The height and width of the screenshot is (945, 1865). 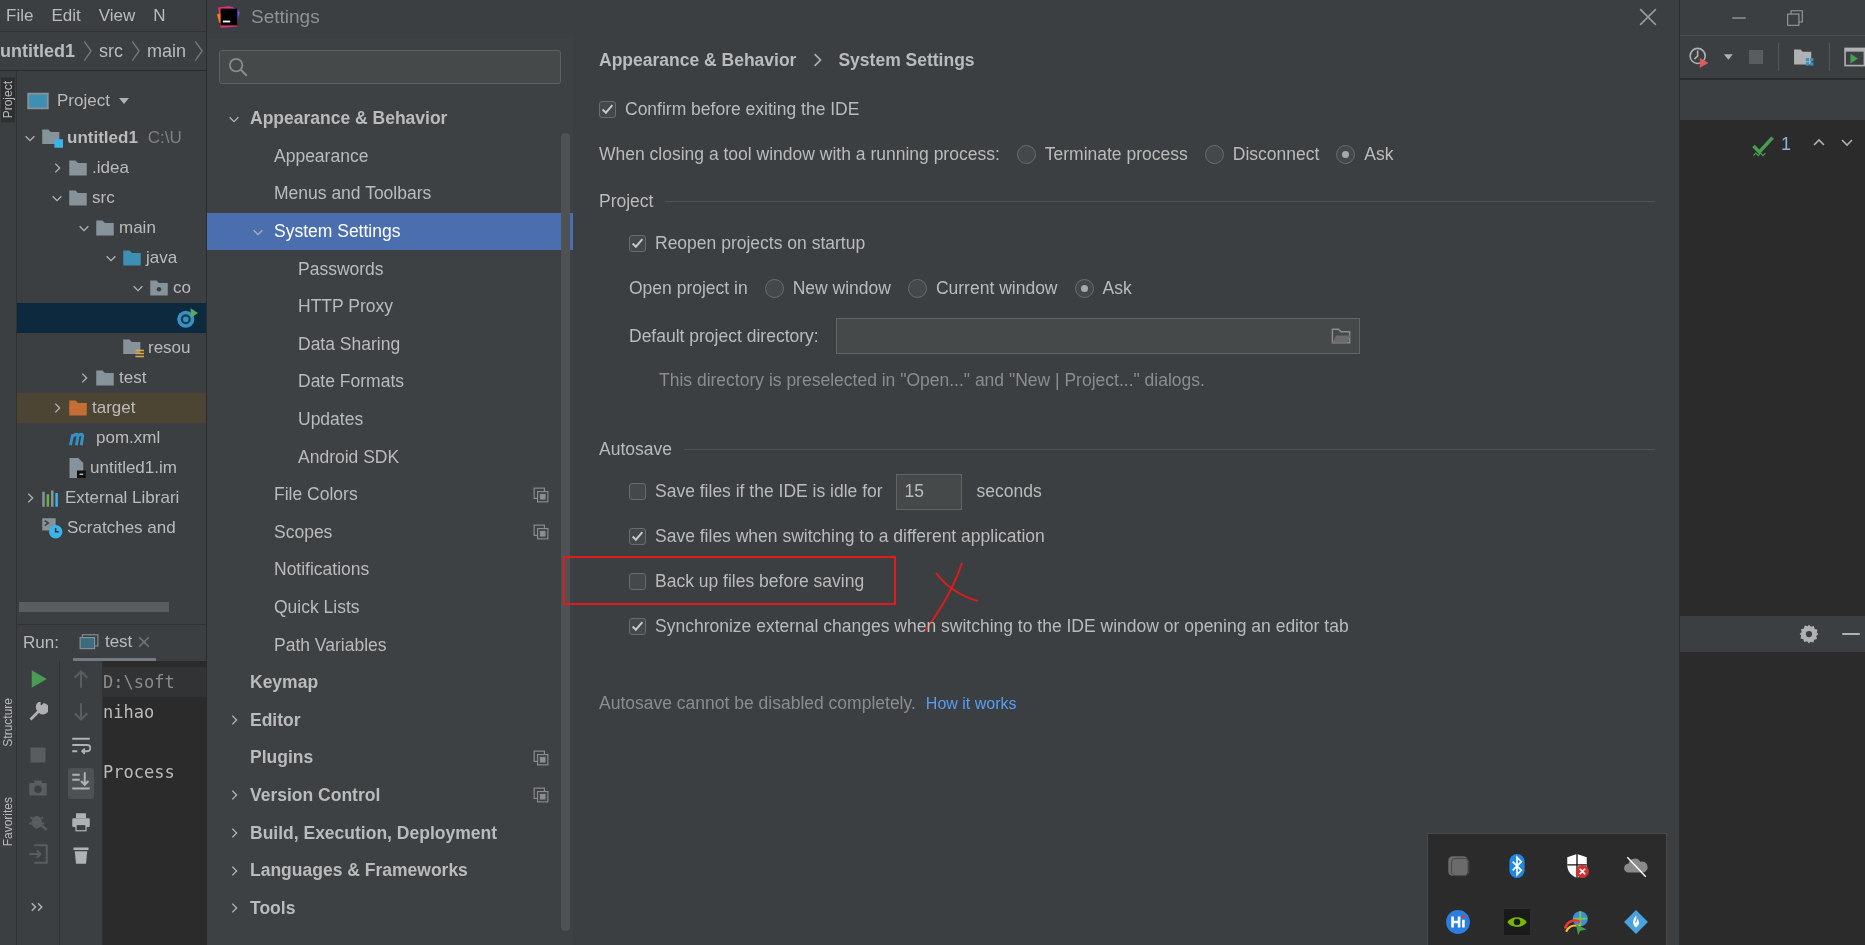 What do you see at coordinates (77, 468) in the screenshot?
I see `file-icon` at bounding box center [77, 468].